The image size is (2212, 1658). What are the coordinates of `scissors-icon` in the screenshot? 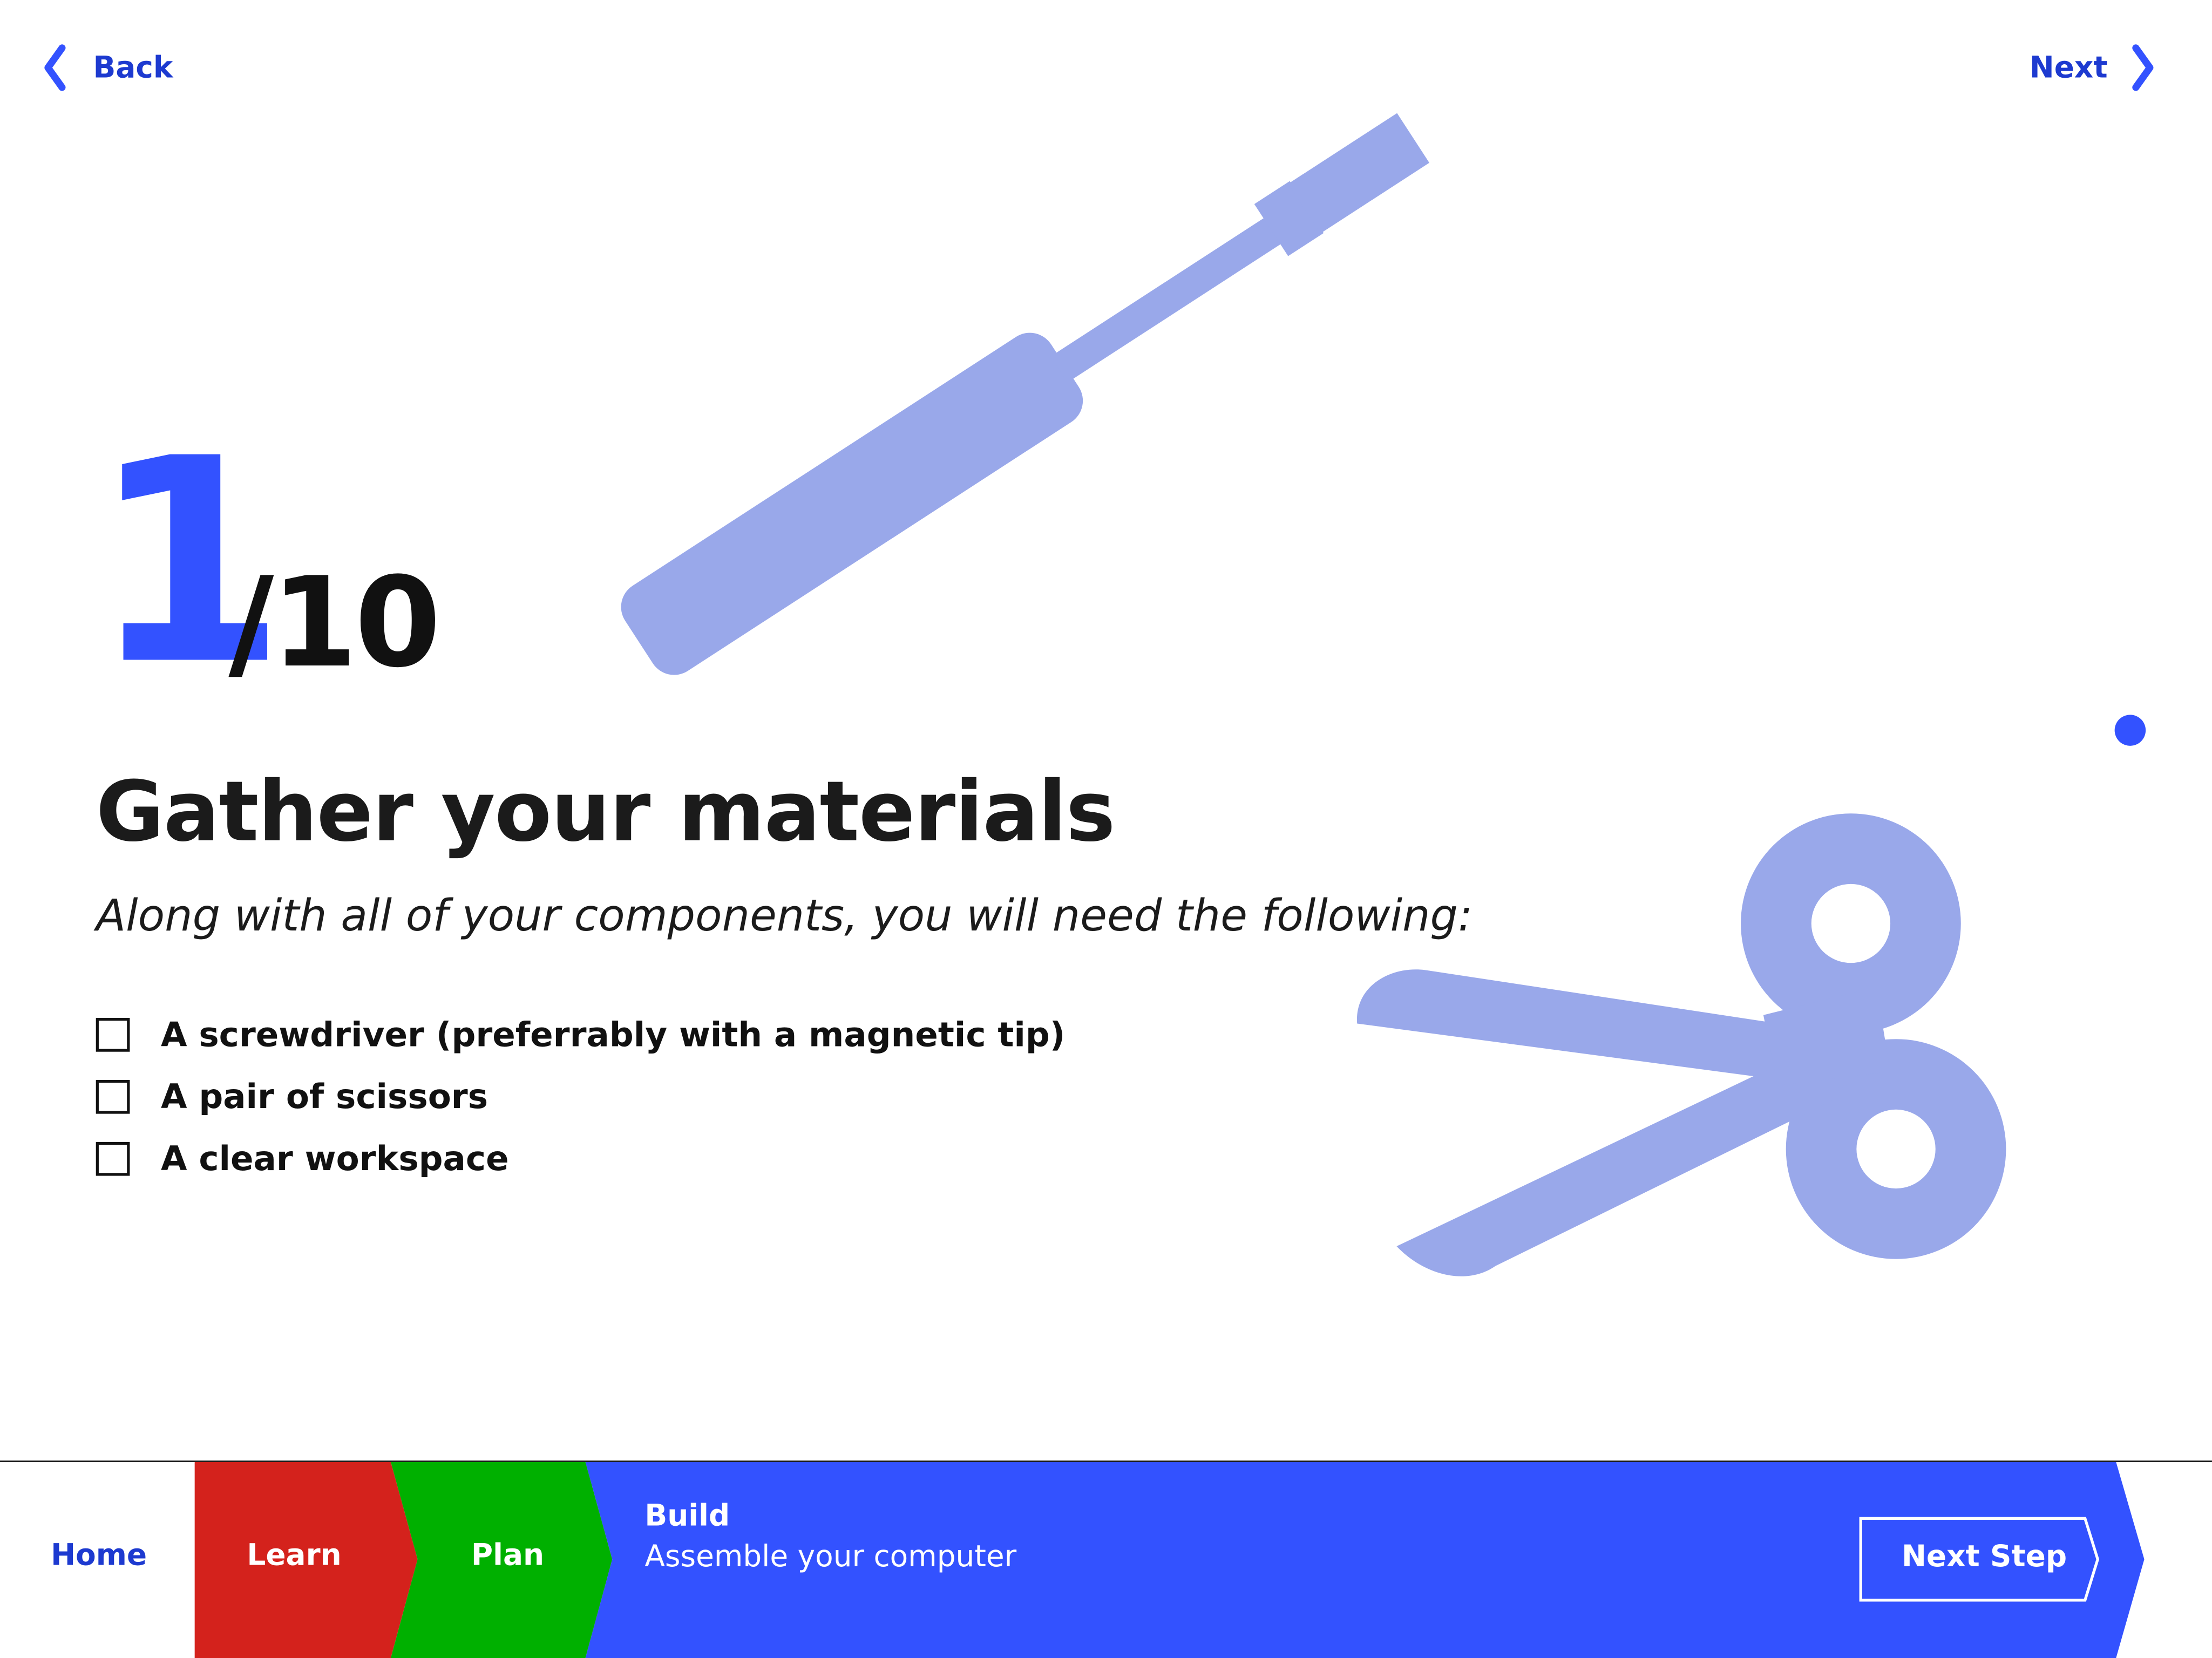 It's located at (1681, 1044).